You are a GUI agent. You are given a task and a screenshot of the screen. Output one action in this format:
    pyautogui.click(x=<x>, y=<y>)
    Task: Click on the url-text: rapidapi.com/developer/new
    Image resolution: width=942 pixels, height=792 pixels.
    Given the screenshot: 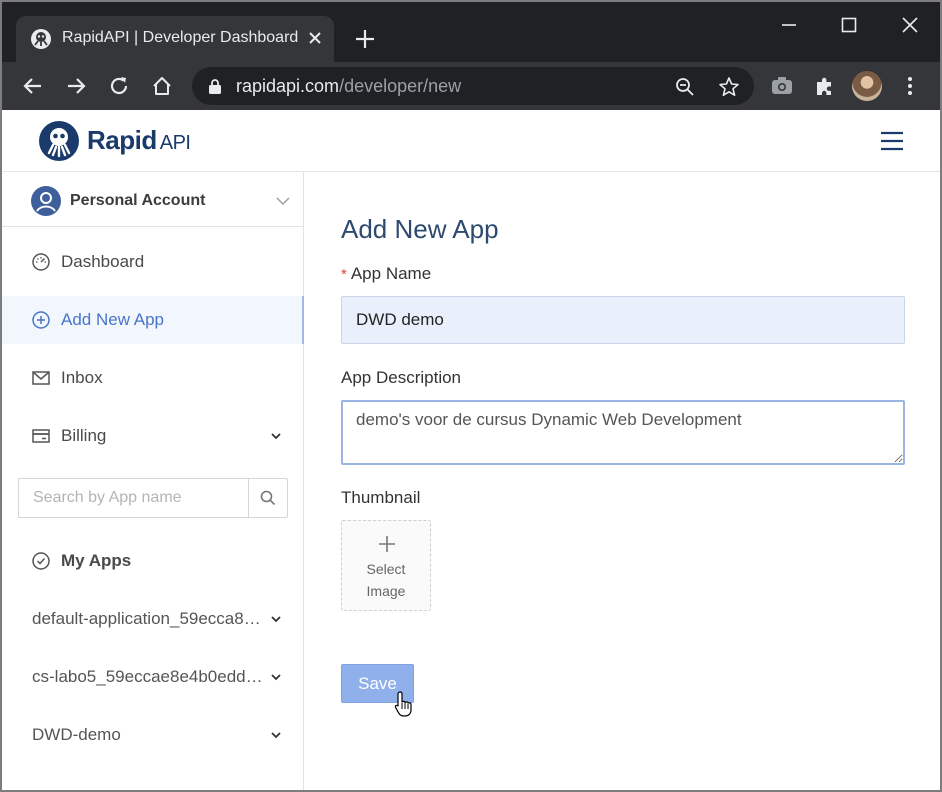 What is the action you would take?
    pyautogui.click(x=348, y=86)
    